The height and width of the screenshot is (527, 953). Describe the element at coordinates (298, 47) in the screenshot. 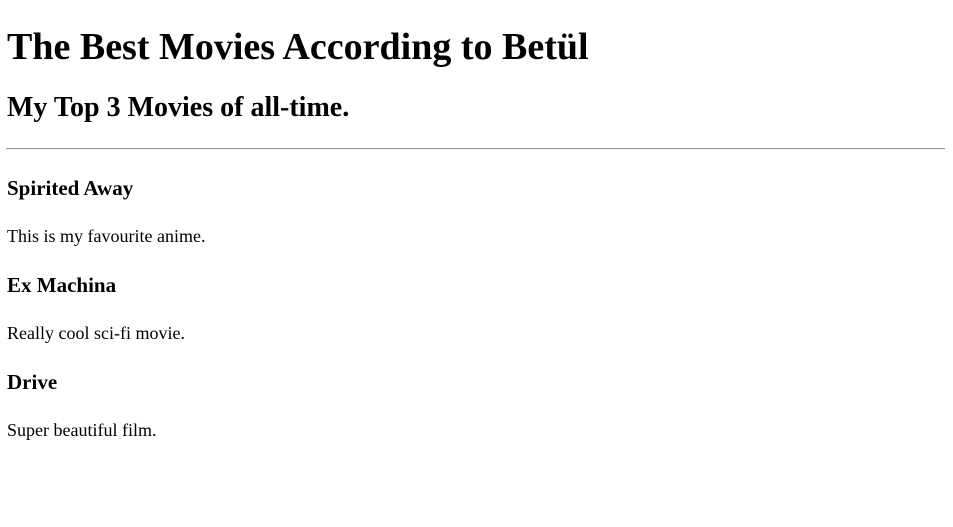

I see `page-title: The Best Movies According to Betül` at that location.